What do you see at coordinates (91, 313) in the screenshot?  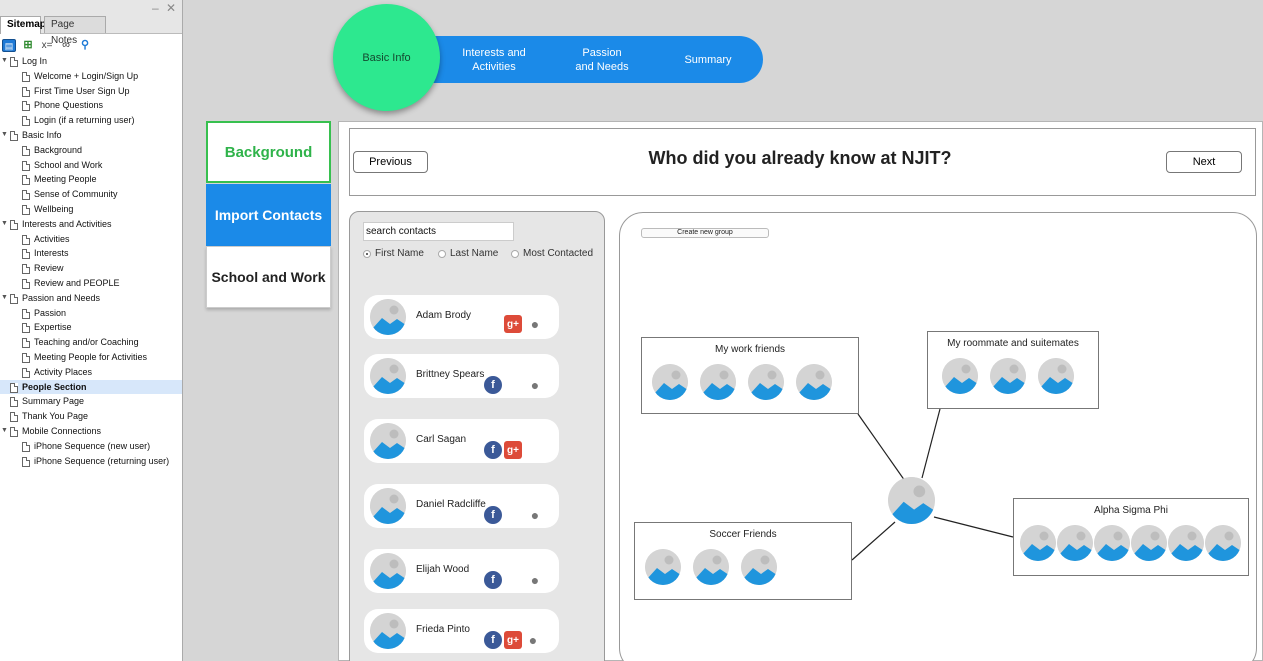 I see `sitemap-item: Passion` at bounding box center [91, 313].